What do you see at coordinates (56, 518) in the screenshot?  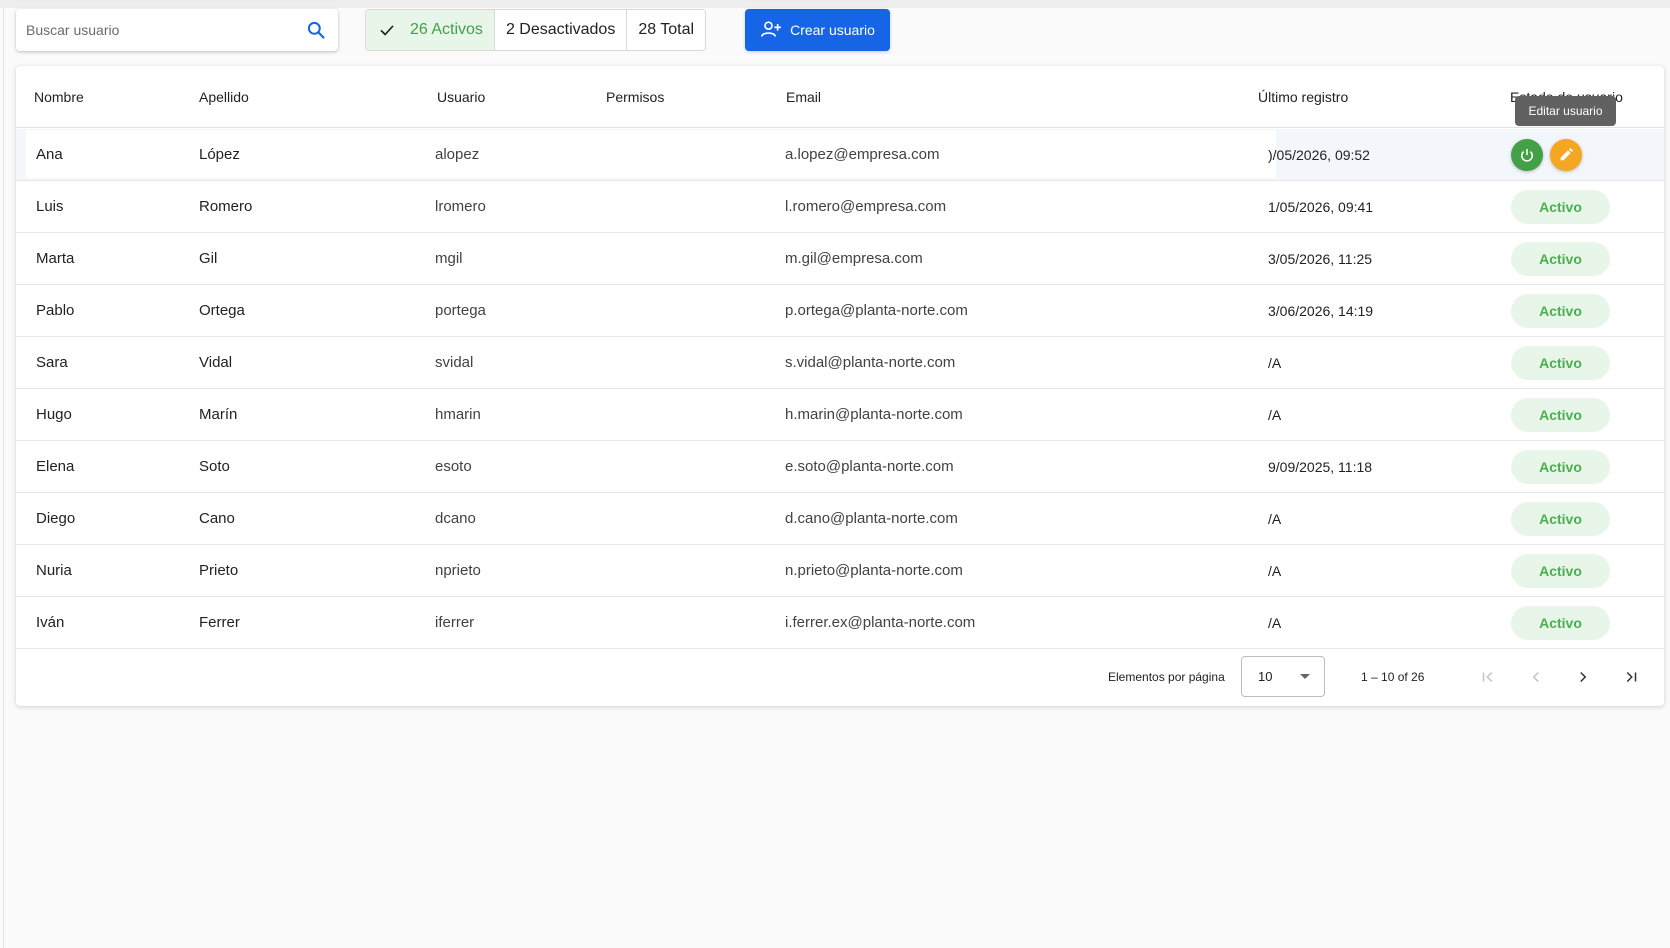 I see `cell-nombre: Diego` at bounding box center [56, 518].